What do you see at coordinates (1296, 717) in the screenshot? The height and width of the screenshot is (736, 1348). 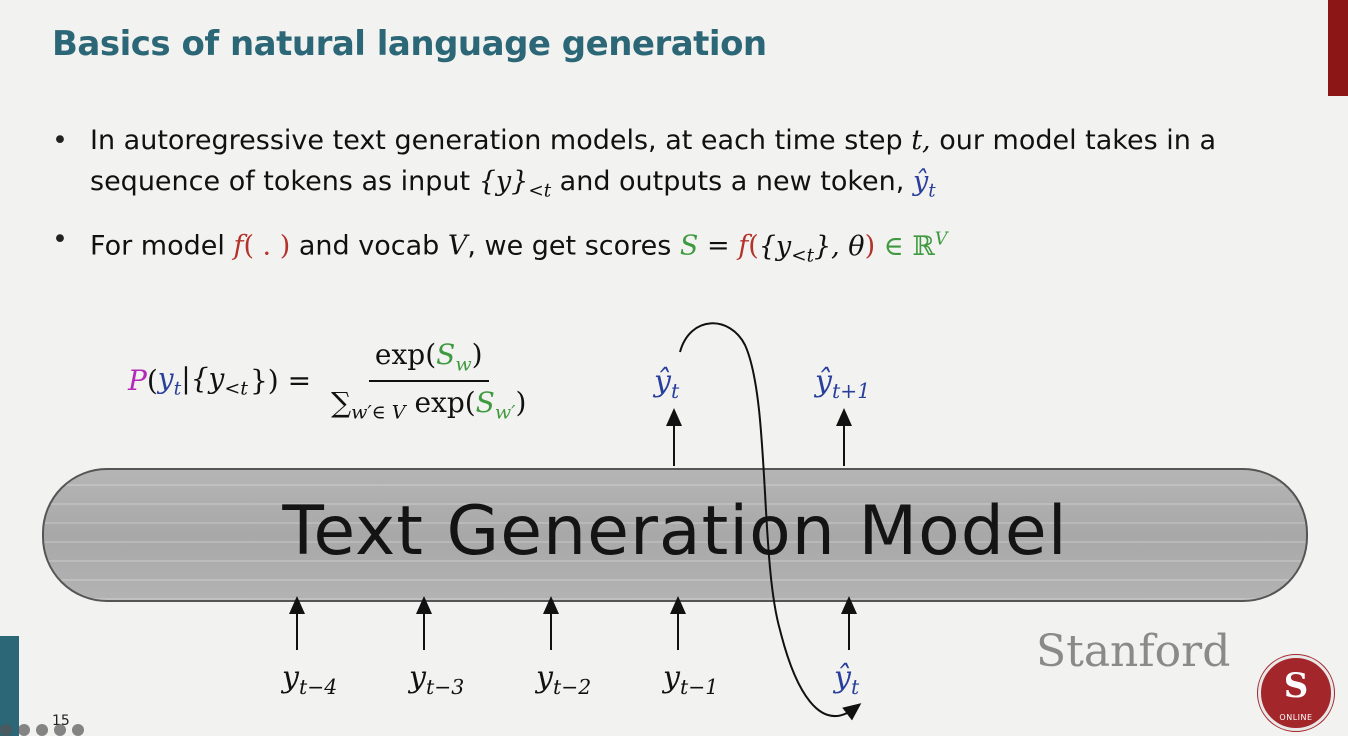 I see `seal-text: ONLINE` at bounding box center [1296, 717].